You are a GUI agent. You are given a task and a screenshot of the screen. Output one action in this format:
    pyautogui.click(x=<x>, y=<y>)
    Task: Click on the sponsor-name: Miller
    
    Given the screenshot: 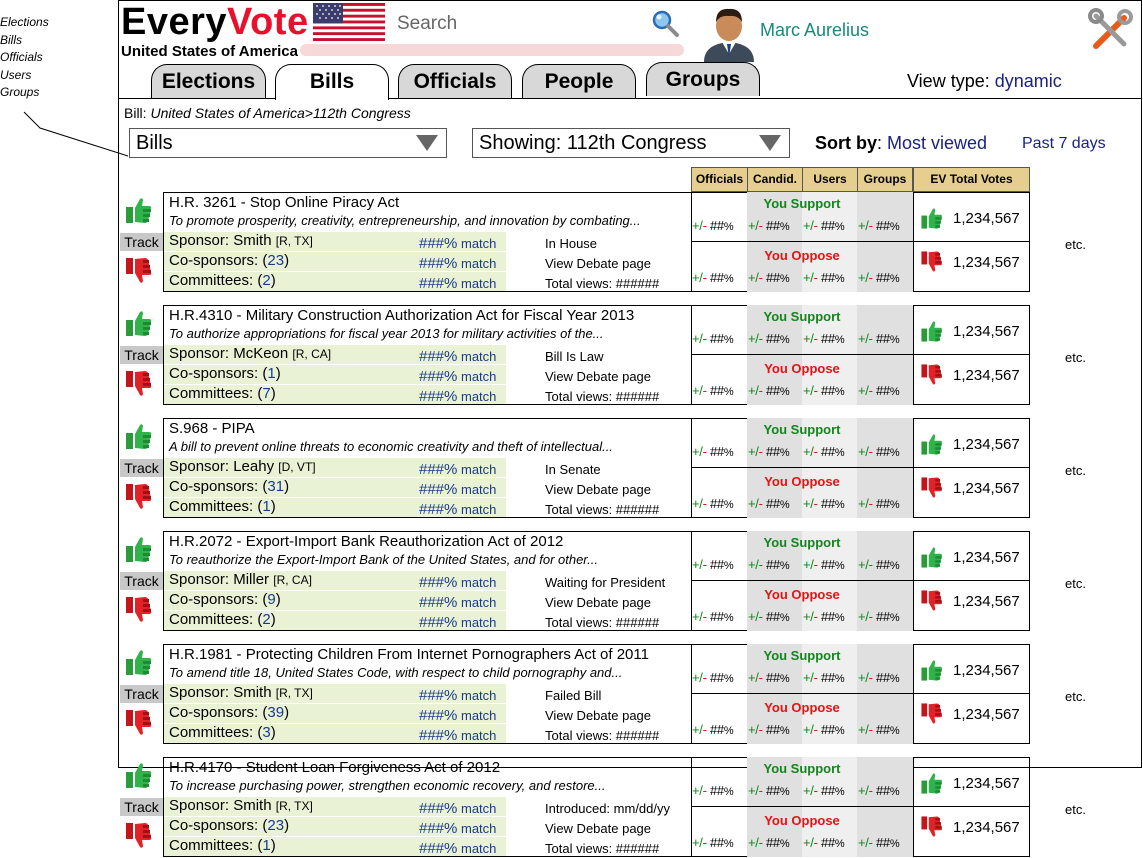 What is the action you would take?
    pyautogui.click(x=251, y=579)
    